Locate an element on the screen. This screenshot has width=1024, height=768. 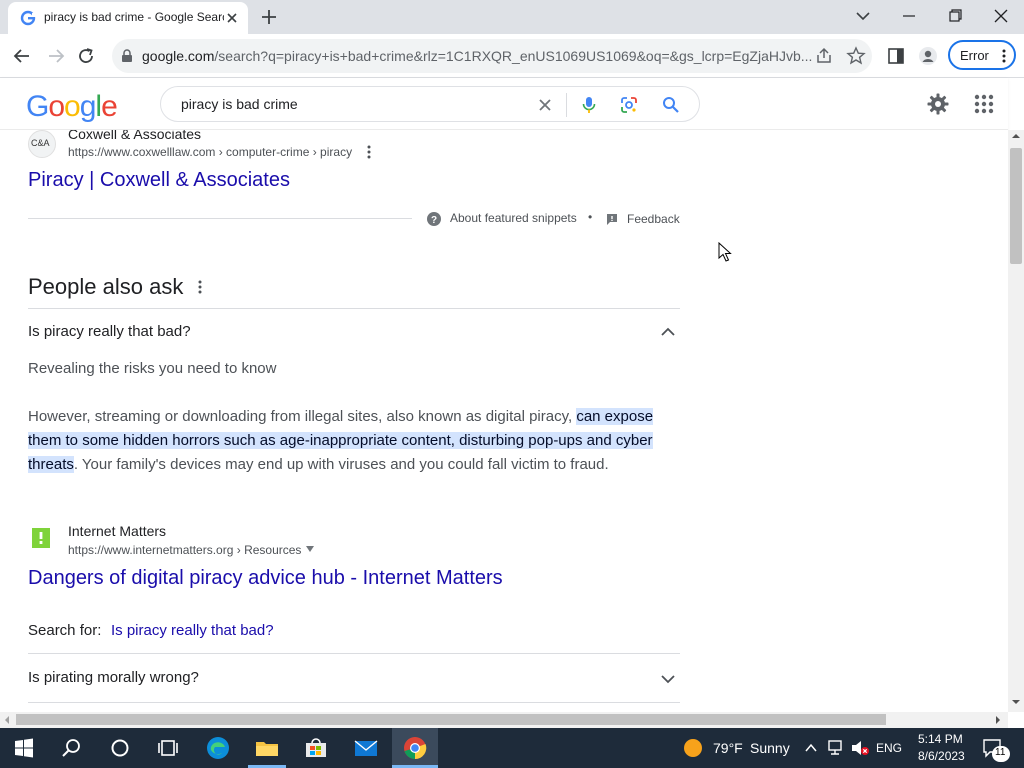
language-indicator: ENG is located at coordinates (889, 748).